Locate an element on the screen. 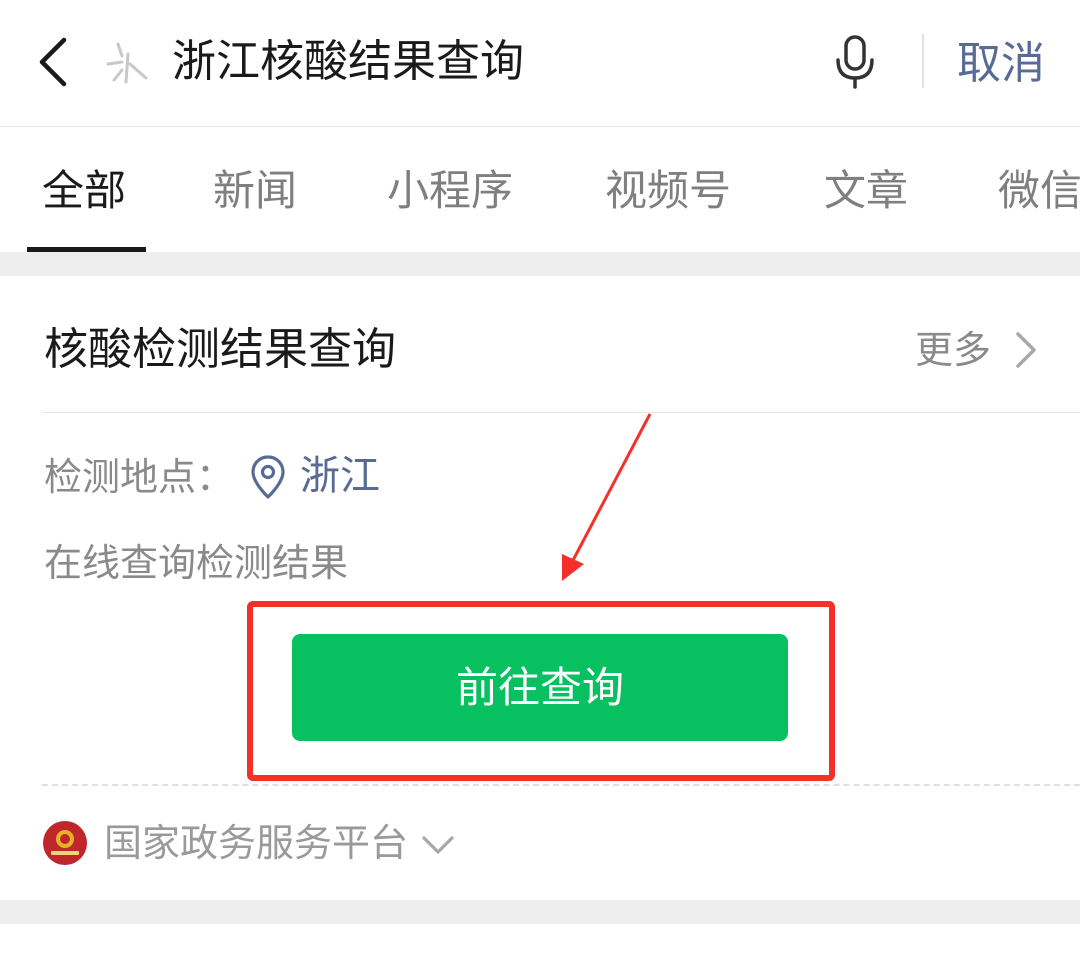  chevron-right-icon is located at coordinates (1026, 350).